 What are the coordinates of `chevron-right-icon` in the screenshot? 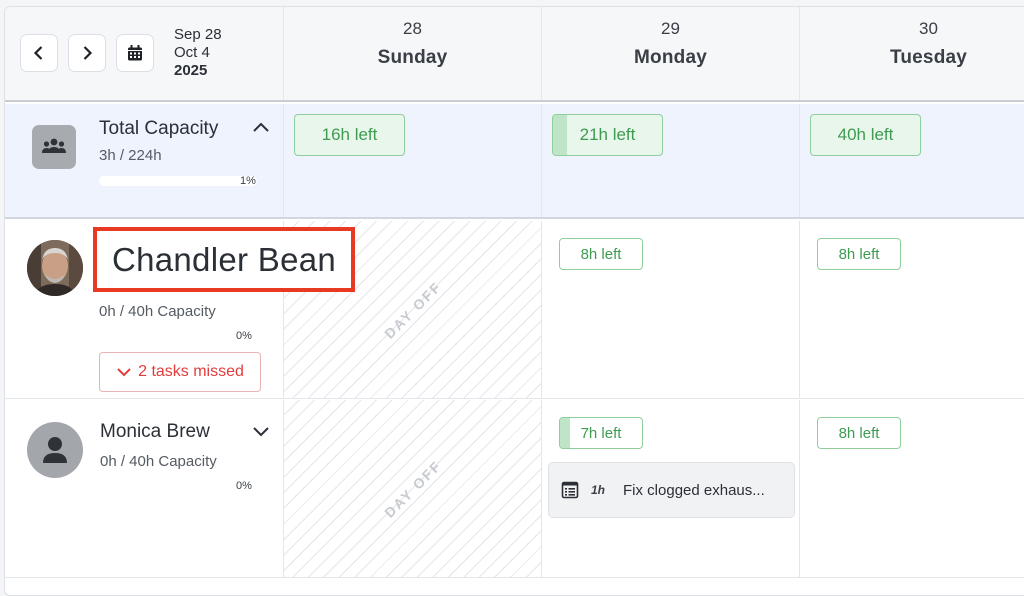 It's located at (88, 53).